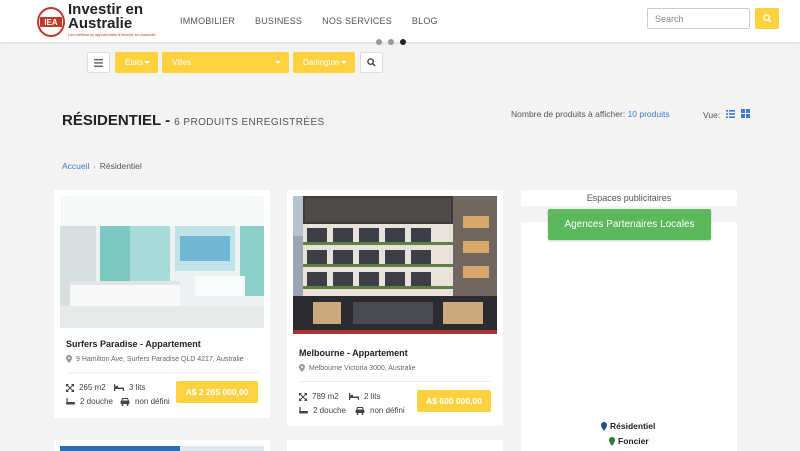  Describe the element at coordinates (207, 21) in the screenshot. I see `nav-immobilier: IMMOBILIER` at that location.